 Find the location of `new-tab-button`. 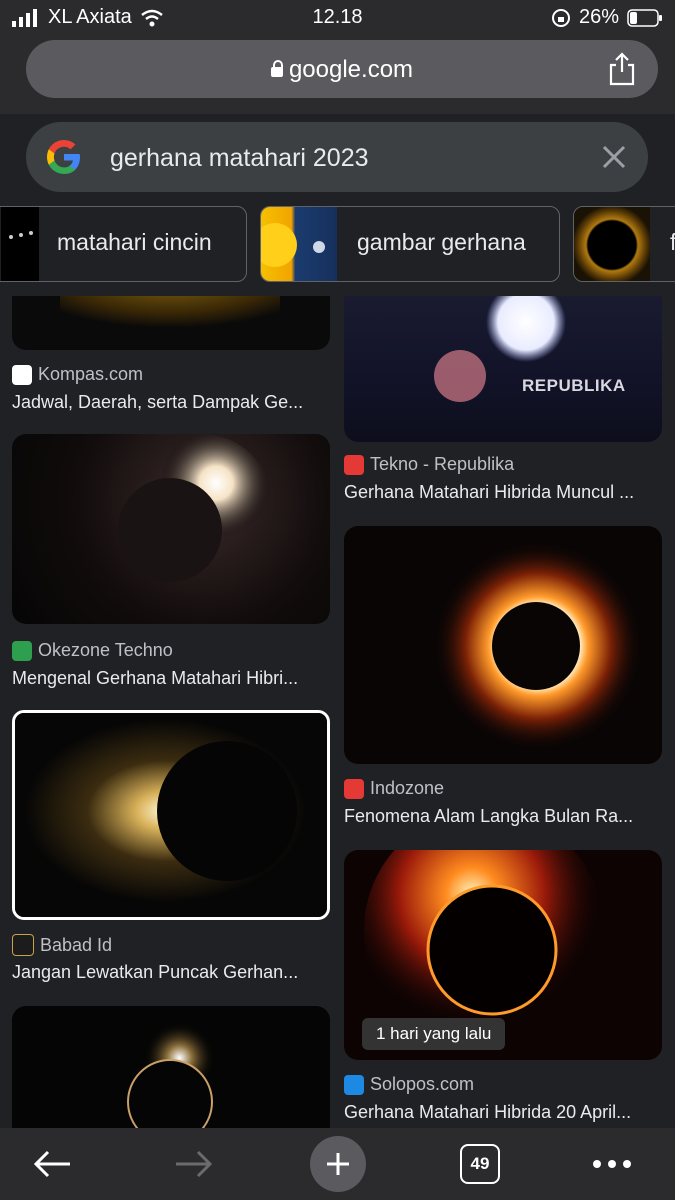

new-tab-button is located at coordinates (338, 1164).